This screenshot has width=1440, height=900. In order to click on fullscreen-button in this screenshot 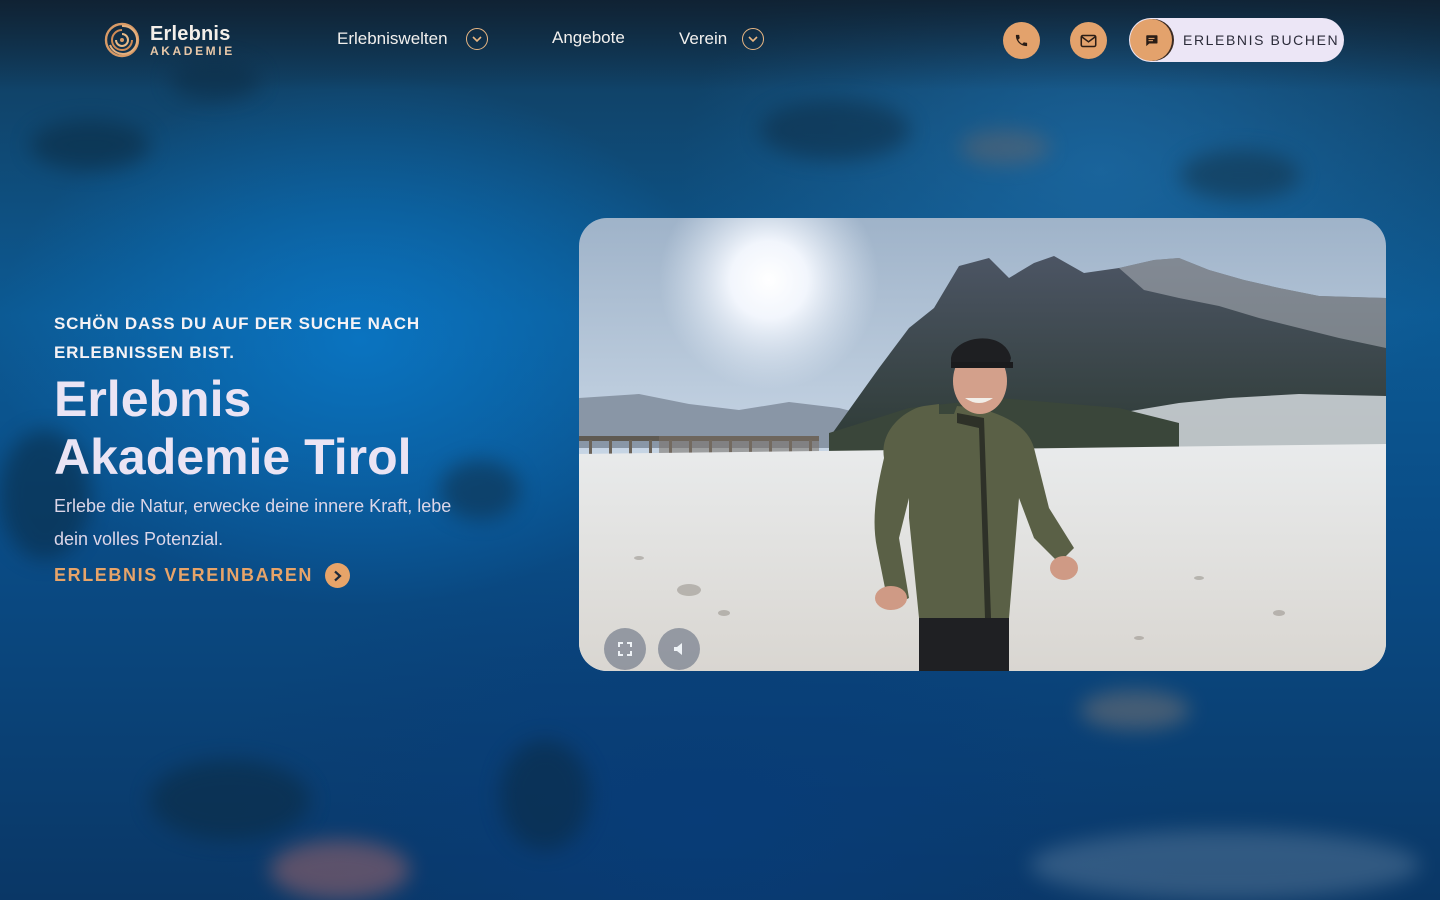, I will do `click(625, 649)`.